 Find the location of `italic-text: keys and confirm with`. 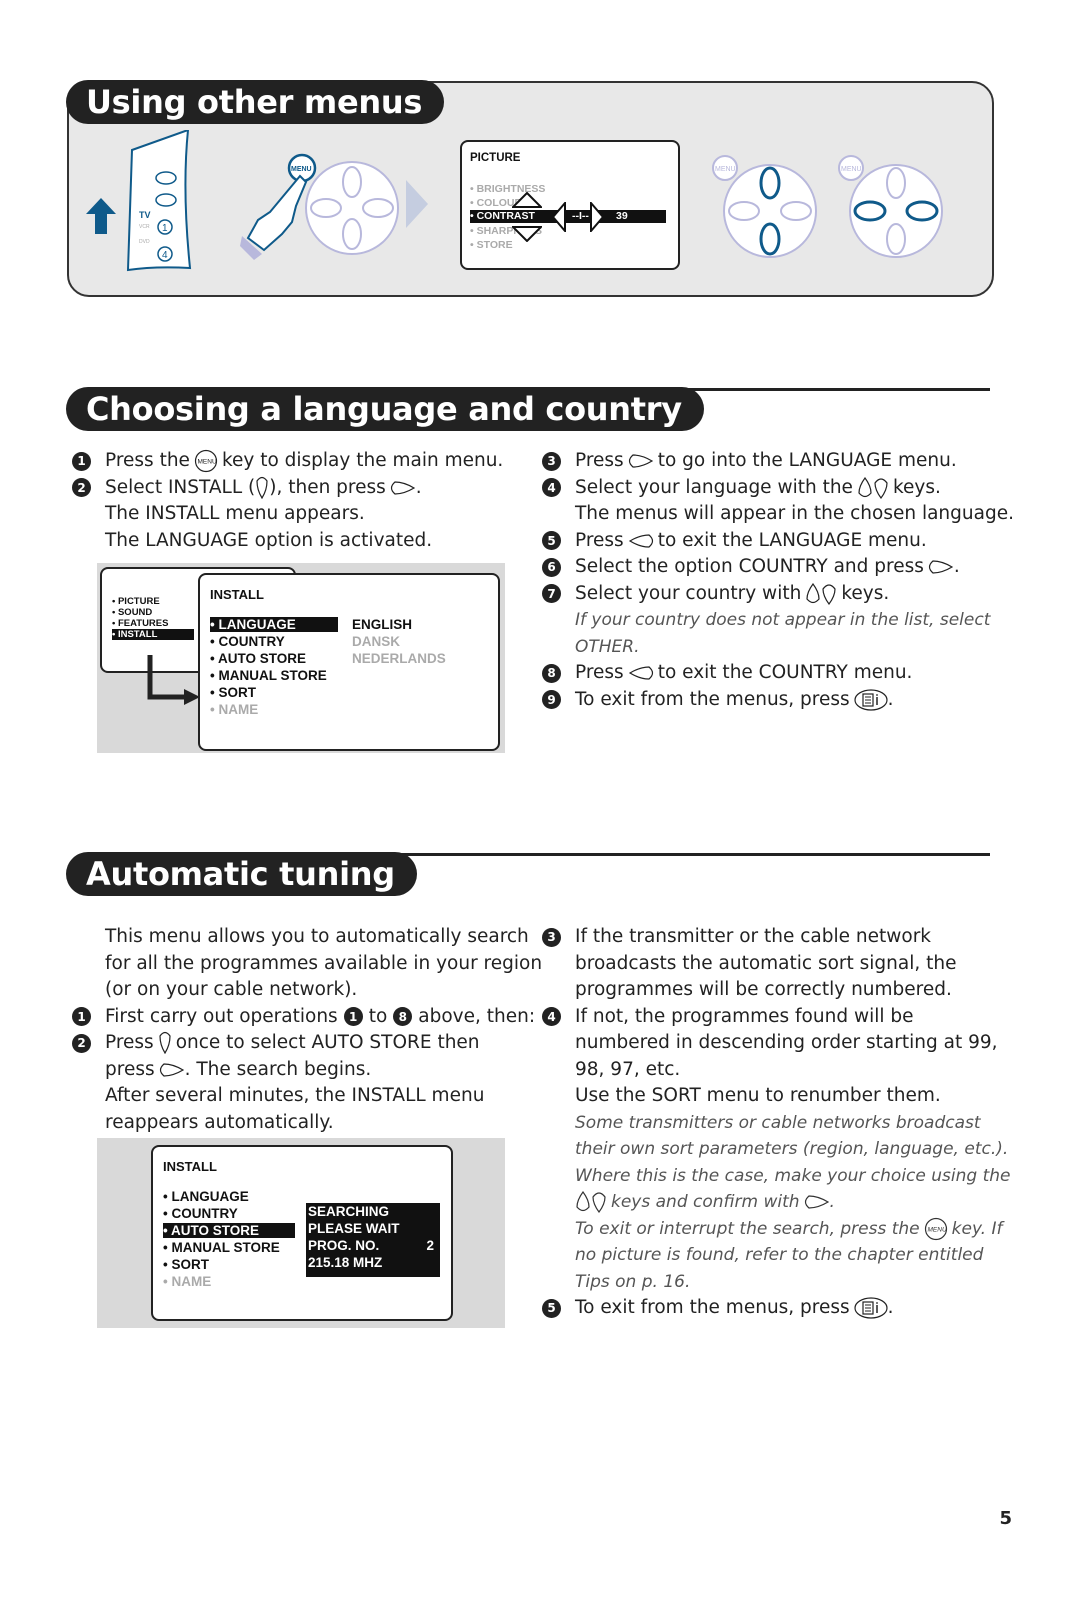

italic-text: keys and confirm with is located at coordinates (705, 1202).